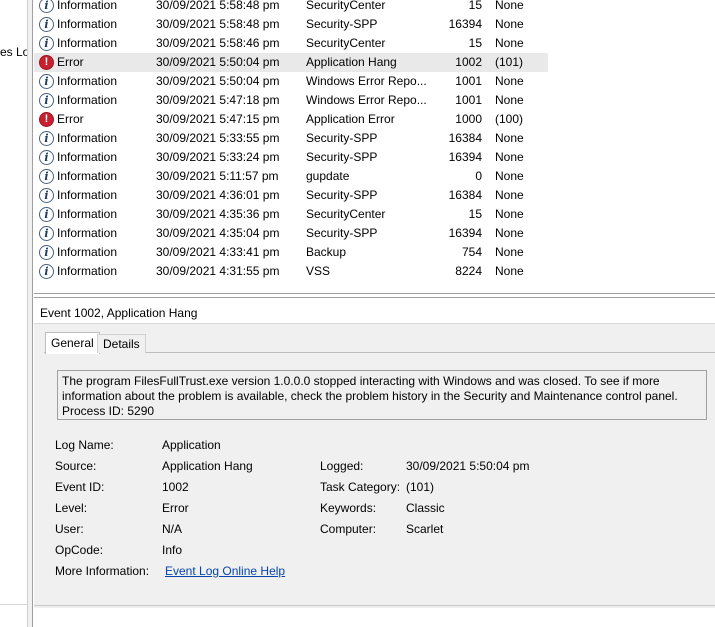  What do you see at coordinates (218, 43) in the screenshot?
I see `event-date-time: 30/09/2021 5:58:46 pm` at bounding box center [218, 43].